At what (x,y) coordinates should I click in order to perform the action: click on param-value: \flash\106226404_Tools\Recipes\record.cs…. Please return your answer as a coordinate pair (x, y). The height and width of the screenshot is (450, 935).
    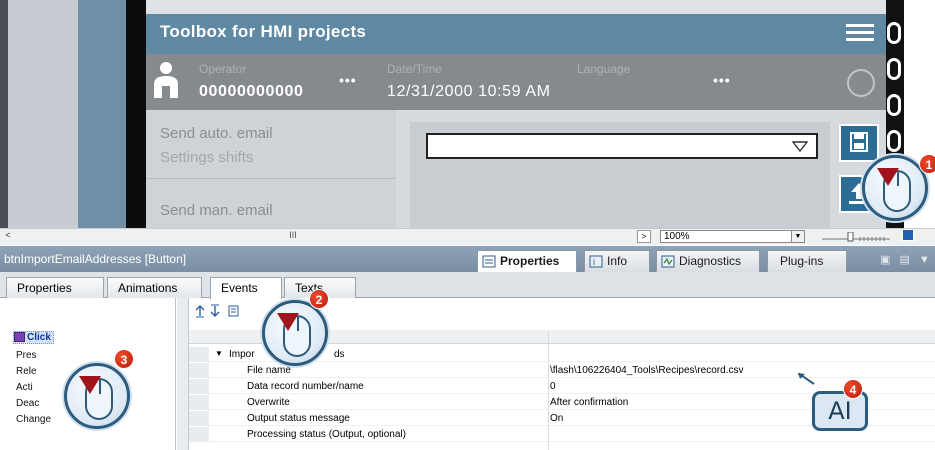
    Looking at the image, I should click on (646, 370).